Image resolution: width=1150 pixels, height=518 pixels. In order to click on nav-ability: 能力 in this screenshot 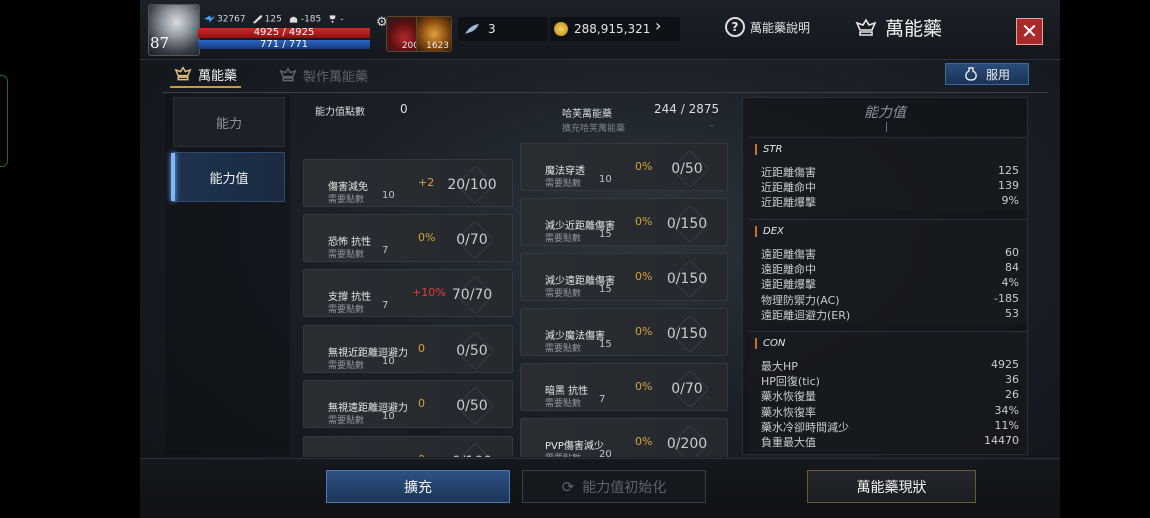, I will do `click(229, 122)`.